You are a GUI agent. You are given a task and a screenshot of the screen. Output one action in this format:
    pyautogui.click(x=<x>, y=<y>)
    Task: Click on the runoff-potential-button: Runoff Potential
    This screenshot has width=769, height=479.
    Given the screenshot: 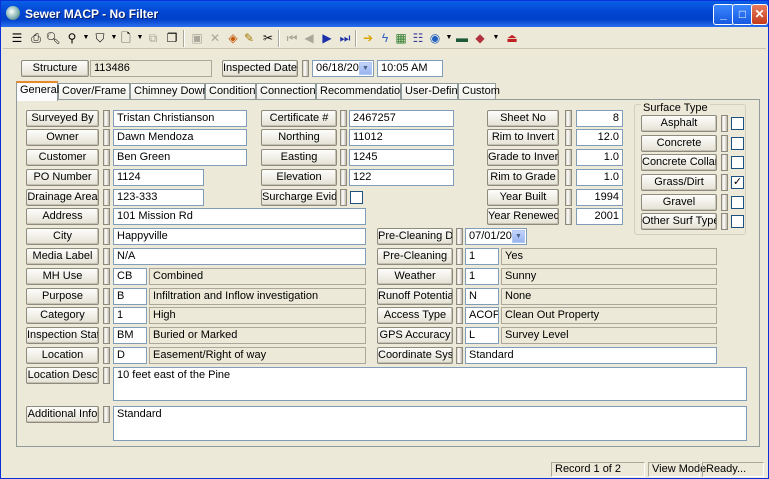 What is the action you would take?
    pyautogui.click(x=415, y=296)
    